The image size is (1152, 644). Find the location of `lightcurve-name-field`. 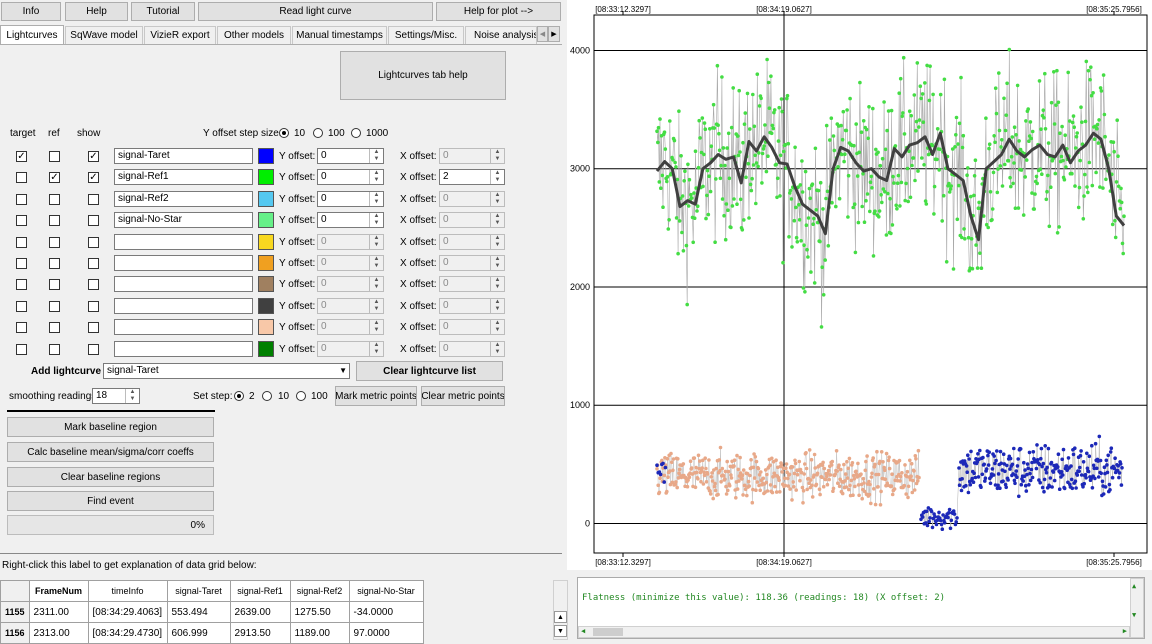

lightcurve-name-field is located at coordinates (183, 305).